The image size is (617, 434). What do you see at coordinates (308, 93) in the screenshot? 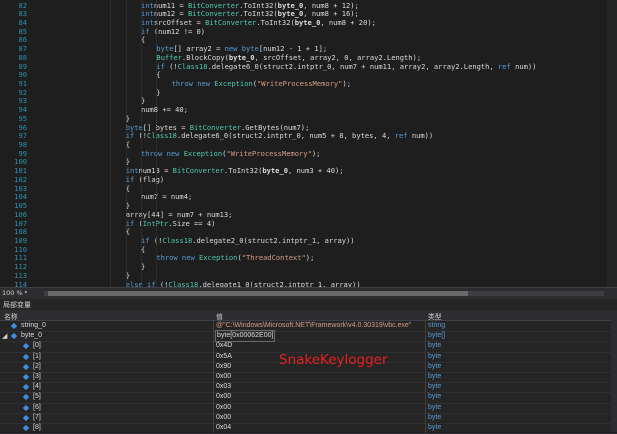
I see `code-line: 92}` at bounding box center [308, 93].